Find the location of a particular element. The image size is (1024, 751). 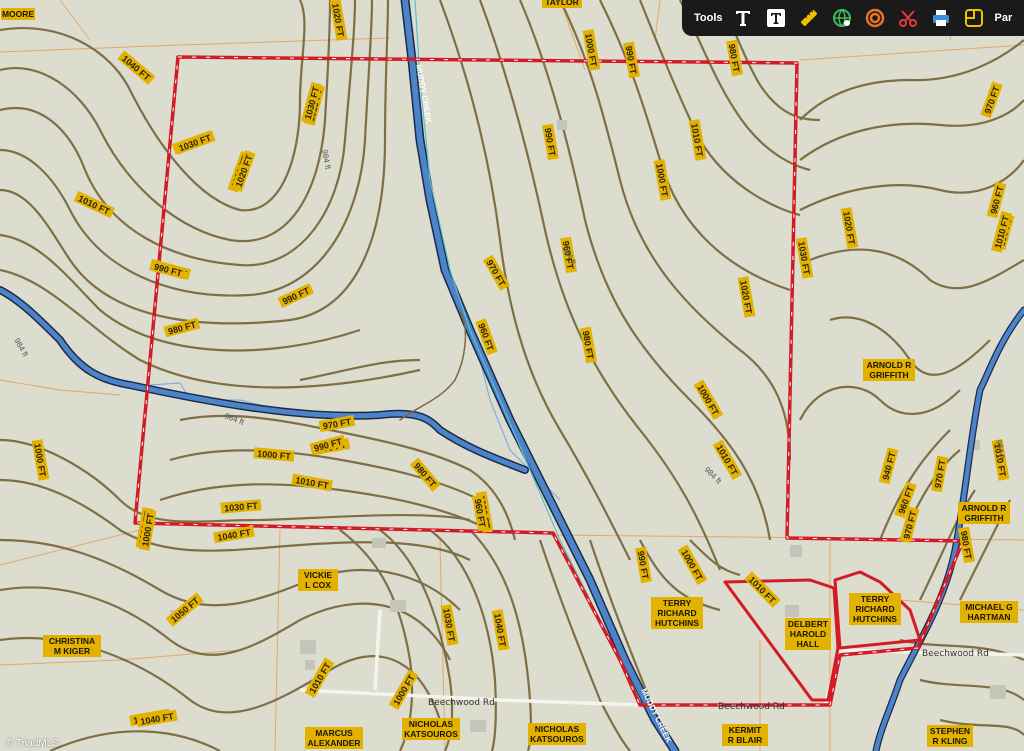

globe-icon is located at coordinates (842, 18).